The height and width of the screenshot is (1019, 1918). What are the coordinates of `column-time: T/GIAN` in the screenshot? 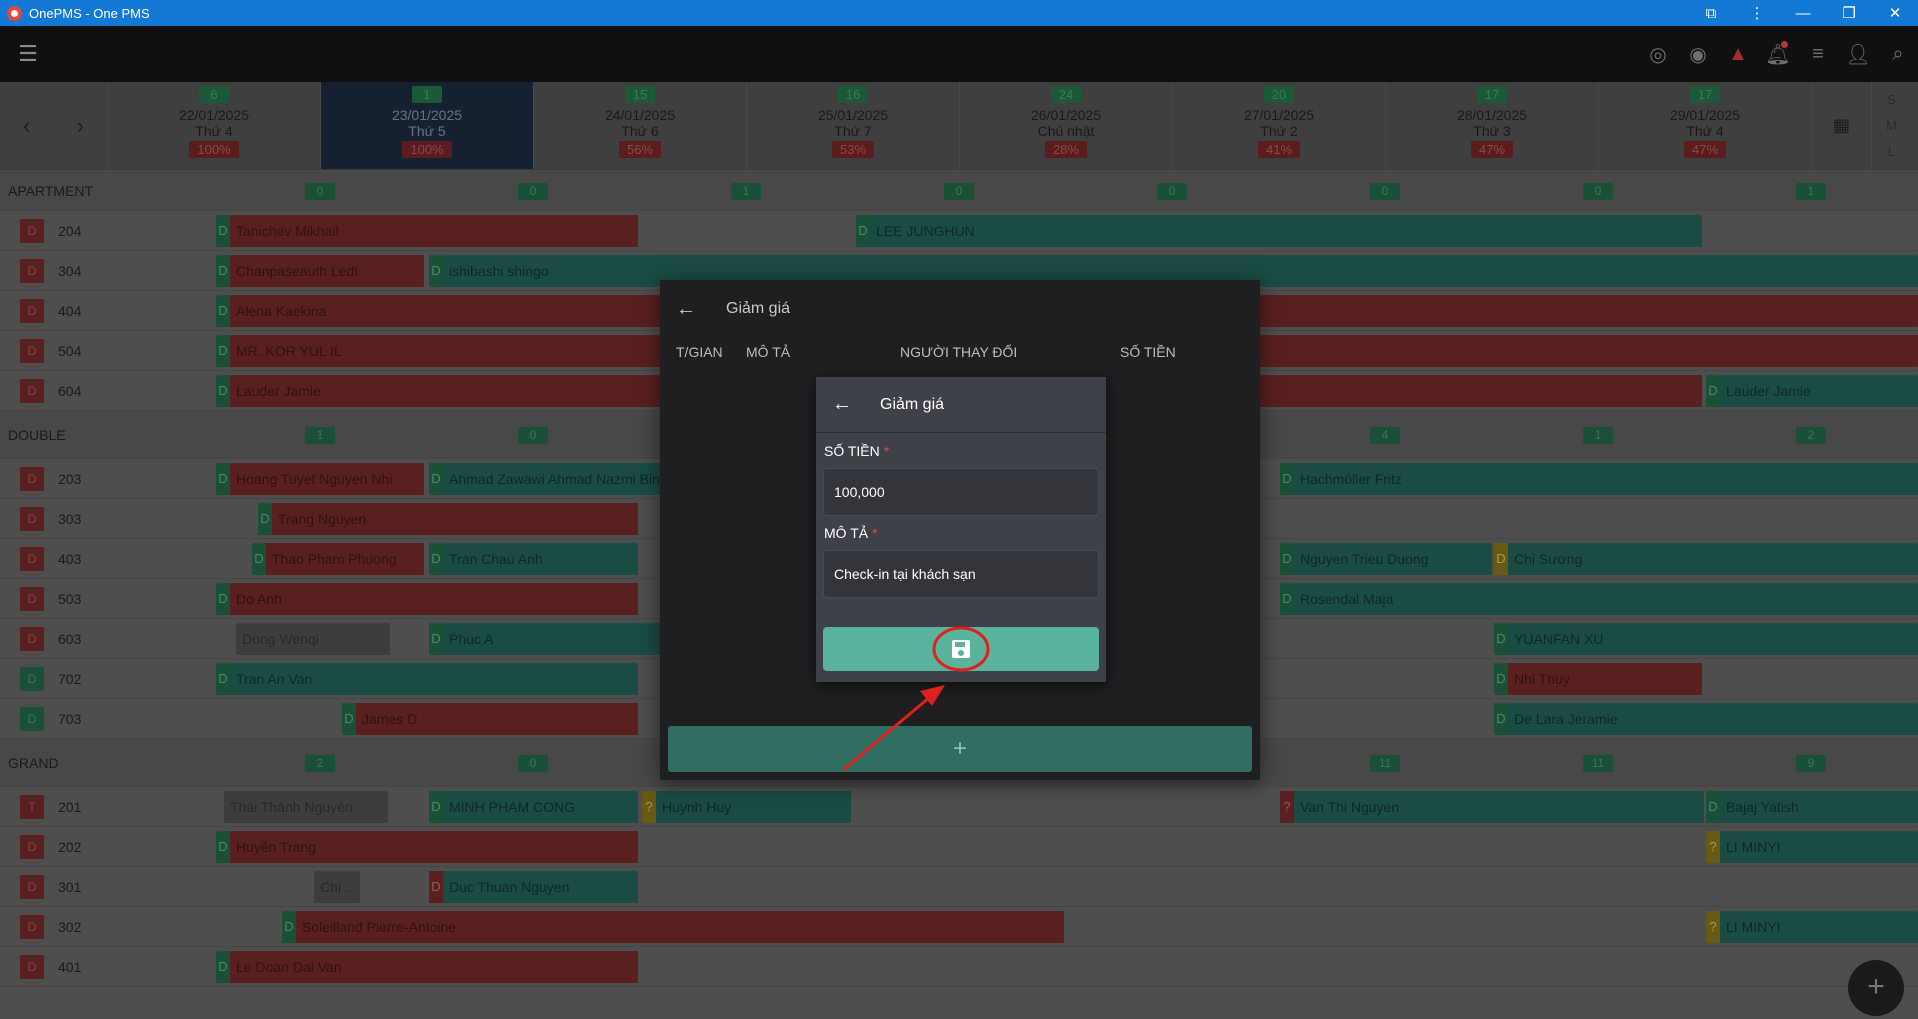 It's located at (699, 352).